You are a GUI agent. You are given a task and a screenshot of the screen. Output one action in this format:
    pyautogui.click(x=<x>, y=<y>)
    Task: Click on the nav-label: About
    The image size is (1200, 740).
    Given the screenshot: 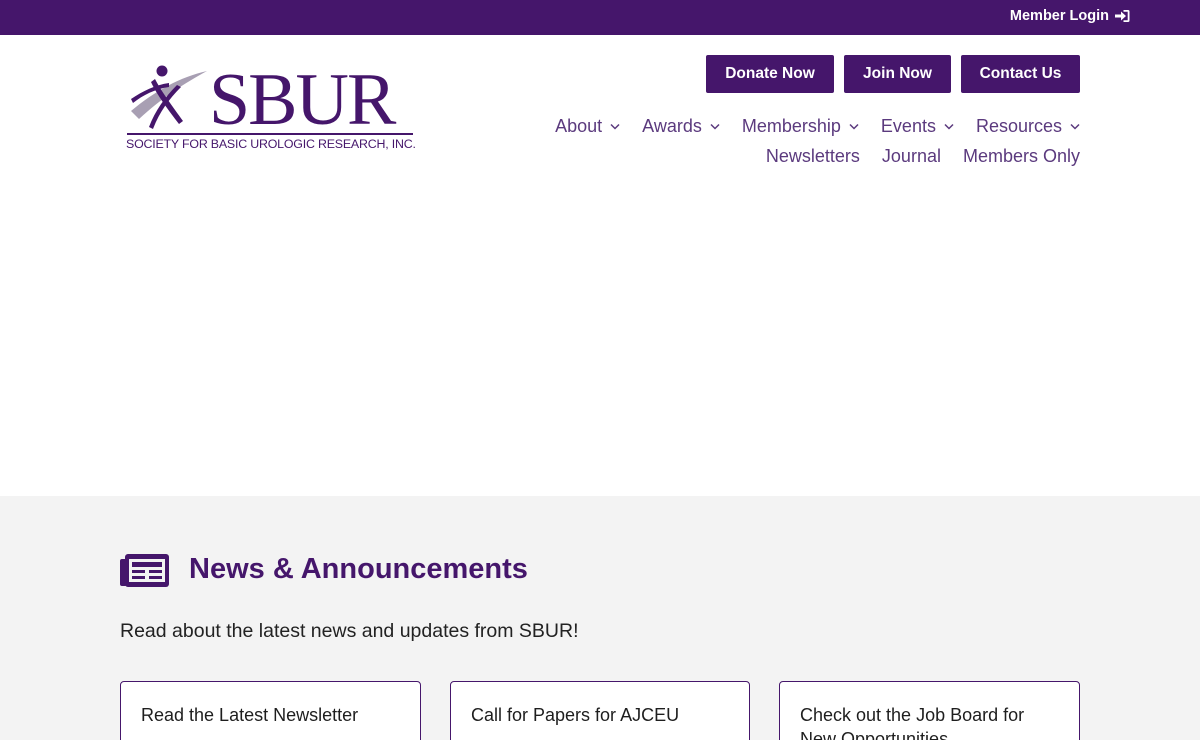 What is the action you would take?
    pyautogui.click(x=579, y=126)
    